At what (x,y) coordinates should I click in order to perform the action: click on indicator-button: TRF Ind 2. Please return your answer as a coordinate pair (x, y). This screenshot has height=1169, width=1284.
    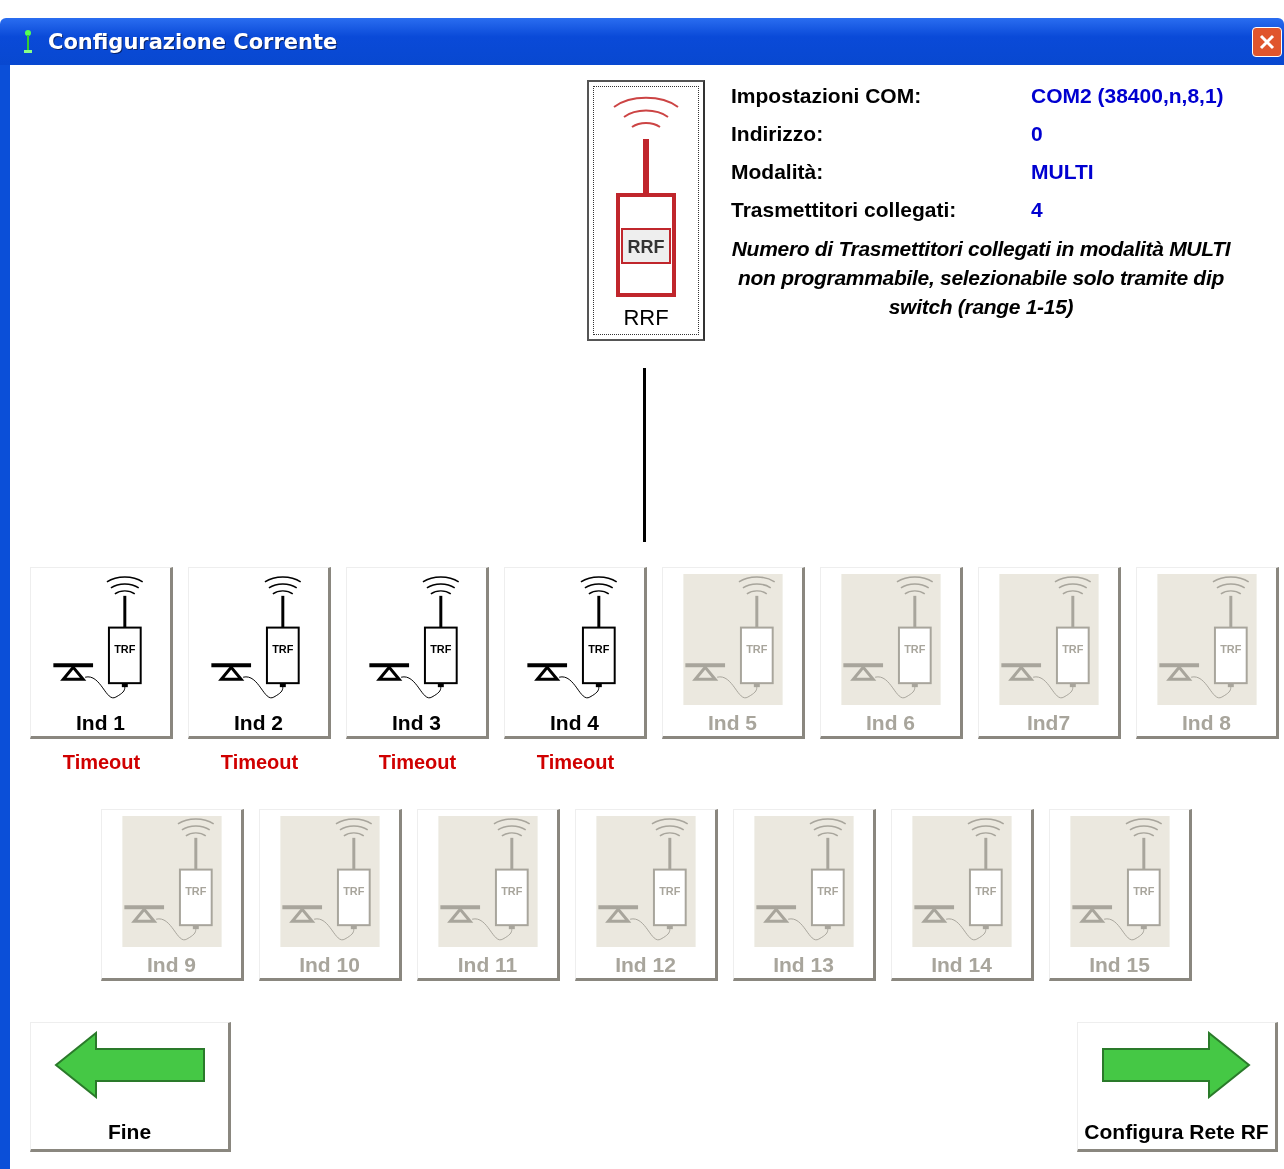
    Looking at the image, I should click on (259, 653).